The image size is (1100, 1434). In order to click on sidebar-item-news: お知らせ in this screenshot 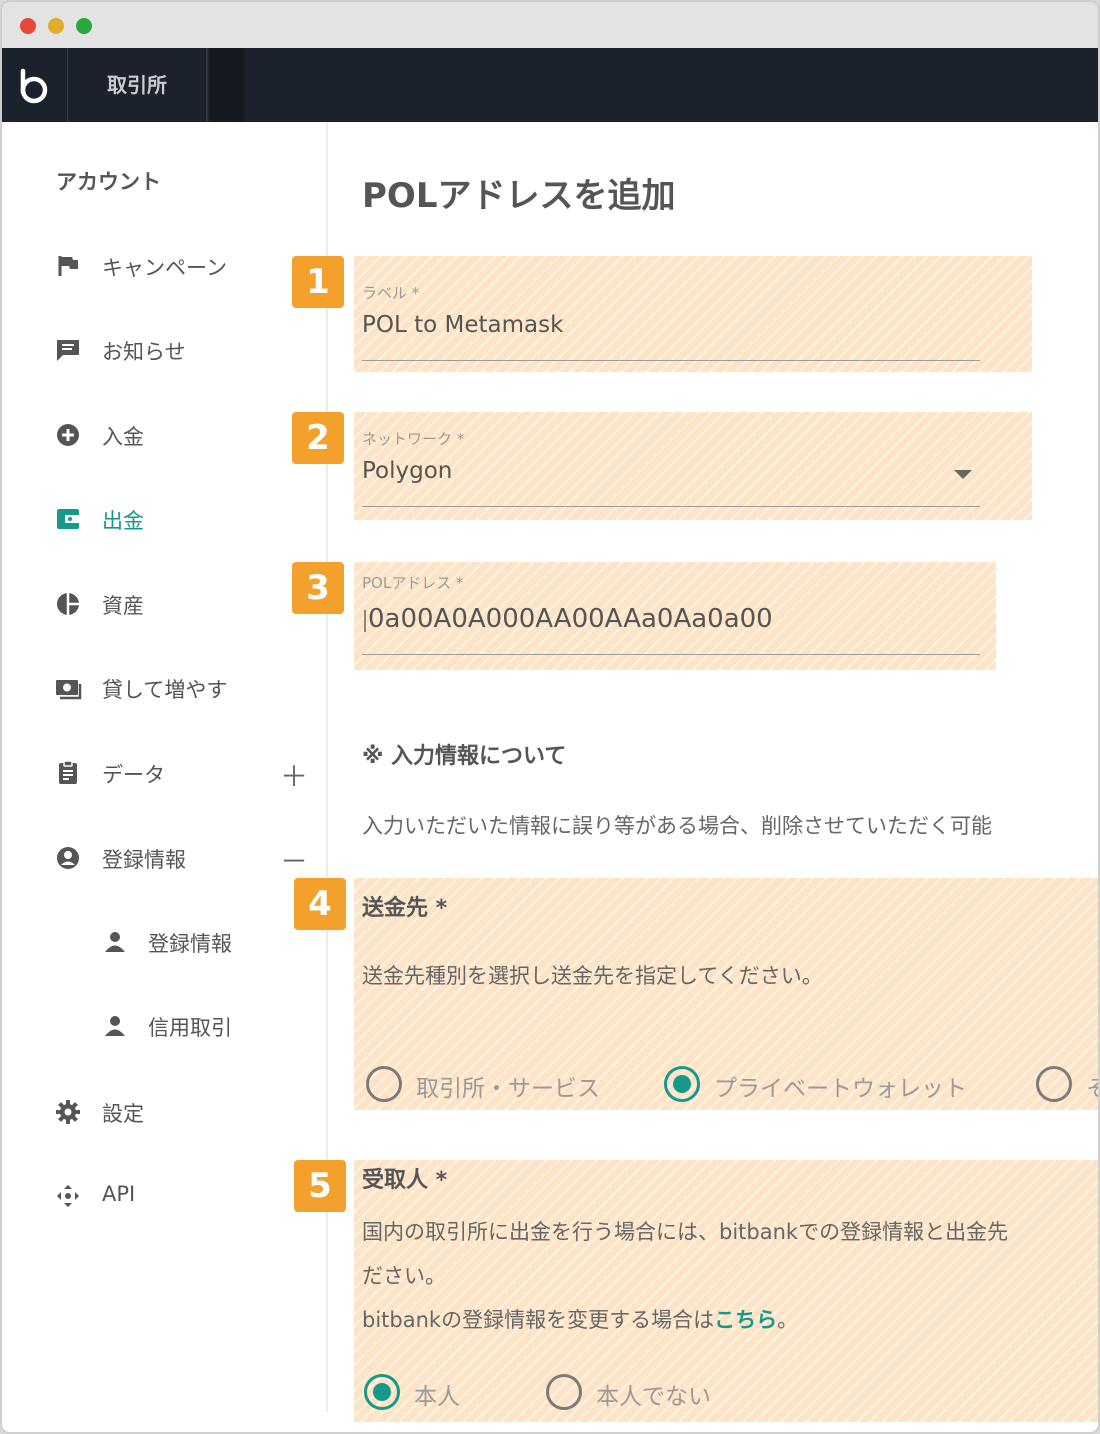, I will do `click(184, 350)`.